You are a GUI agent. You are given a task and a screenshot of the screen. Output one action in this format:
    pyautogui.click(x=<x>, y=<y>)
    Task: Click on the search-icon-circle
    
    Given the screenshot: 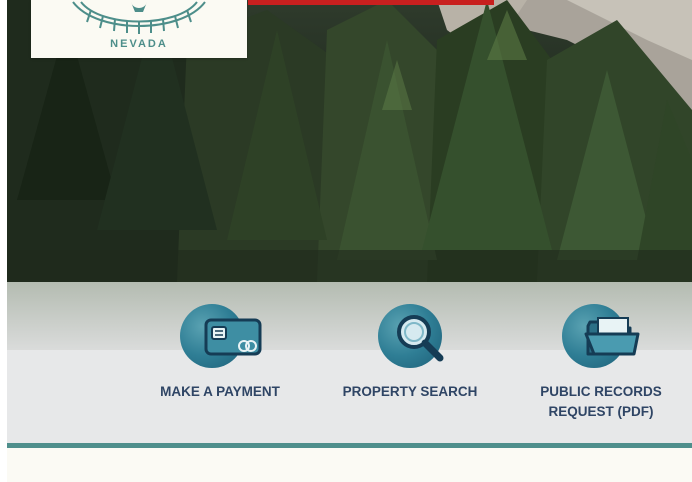 What is the action you would take?
    pyautogui.click(x=411, y=336)
    